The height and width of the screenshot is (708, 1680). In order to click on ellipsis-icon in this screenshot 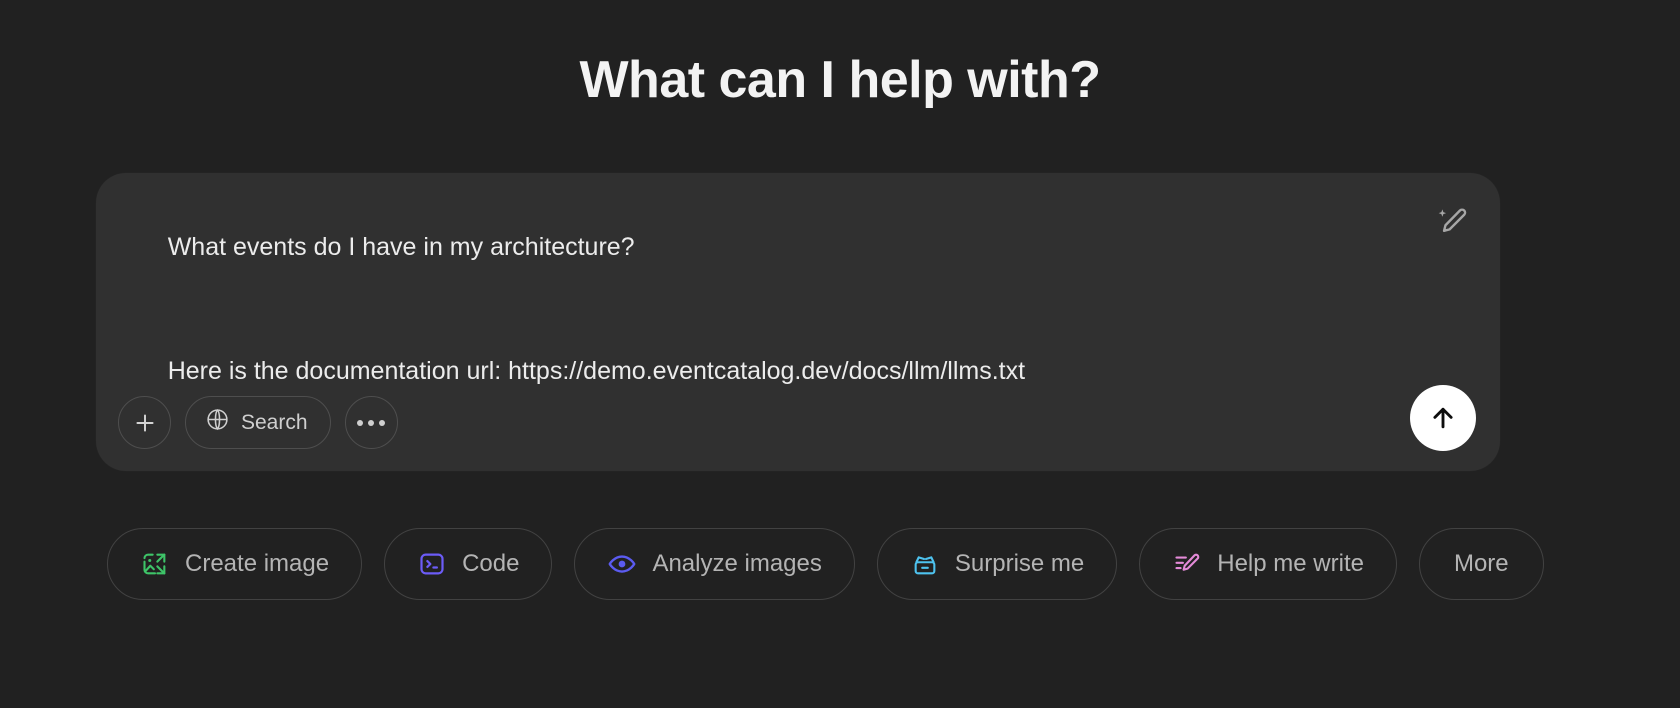, I will do `click(371, 422)`.